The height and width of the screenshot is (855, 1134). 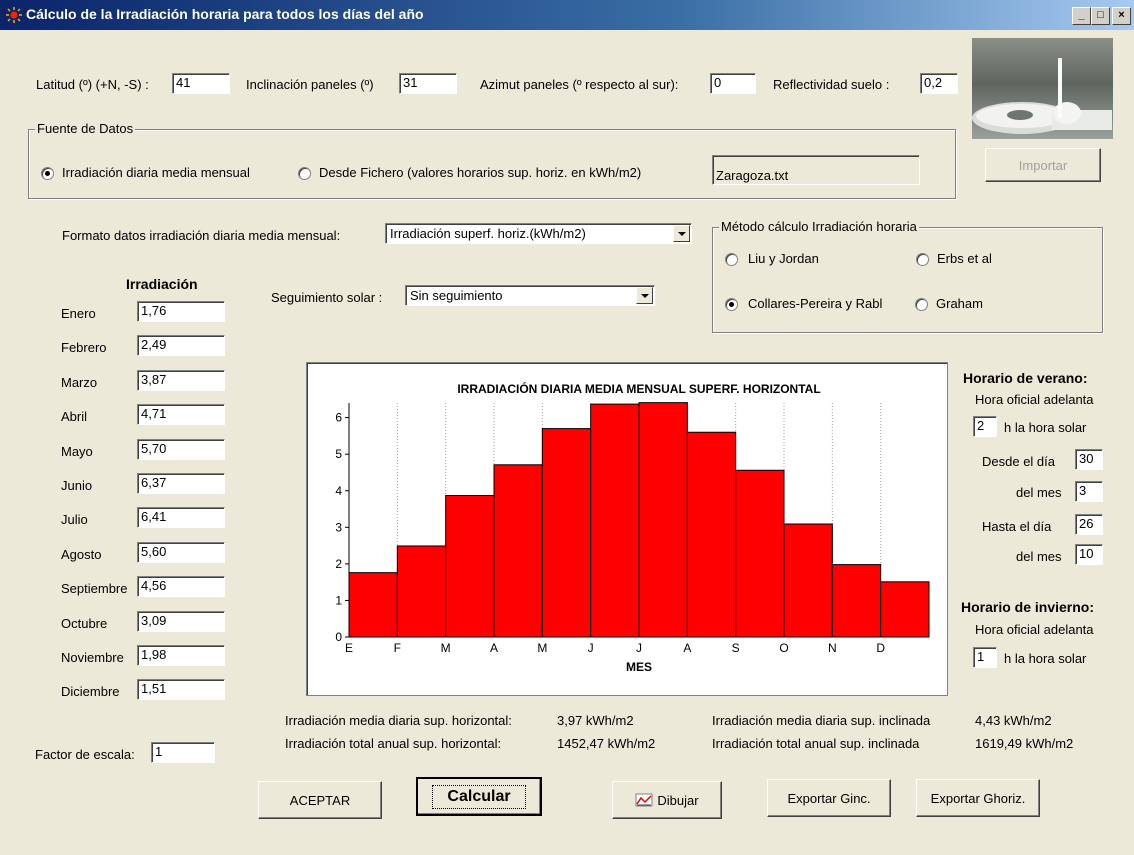 What do you see at coordinates (327, 297) in the screenshot?
I see `seguimiento-label: Seguimiento solar :` at bounding box center [327, 297].